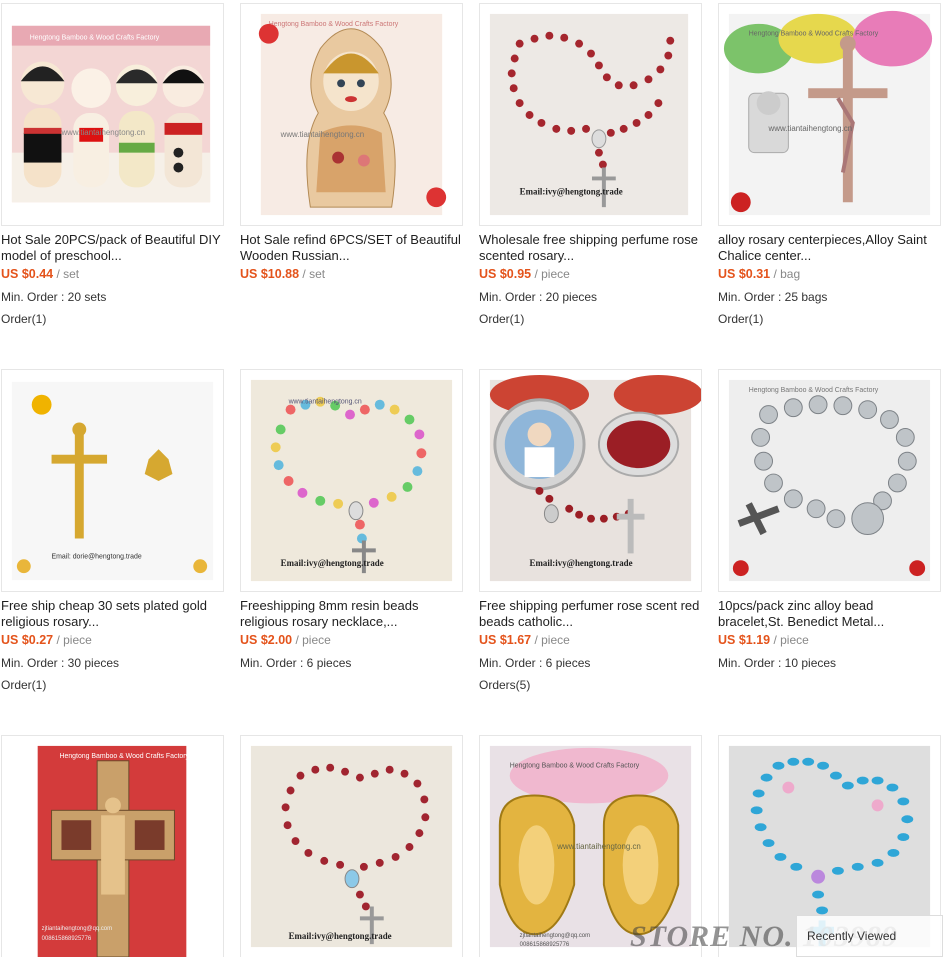 This screenshot has height=957, width=943. What do you see at coordinates (54, 297) in the screenshot?
I see `min-order: Min. Order : 20 sets` at bounding box center [54, 297].